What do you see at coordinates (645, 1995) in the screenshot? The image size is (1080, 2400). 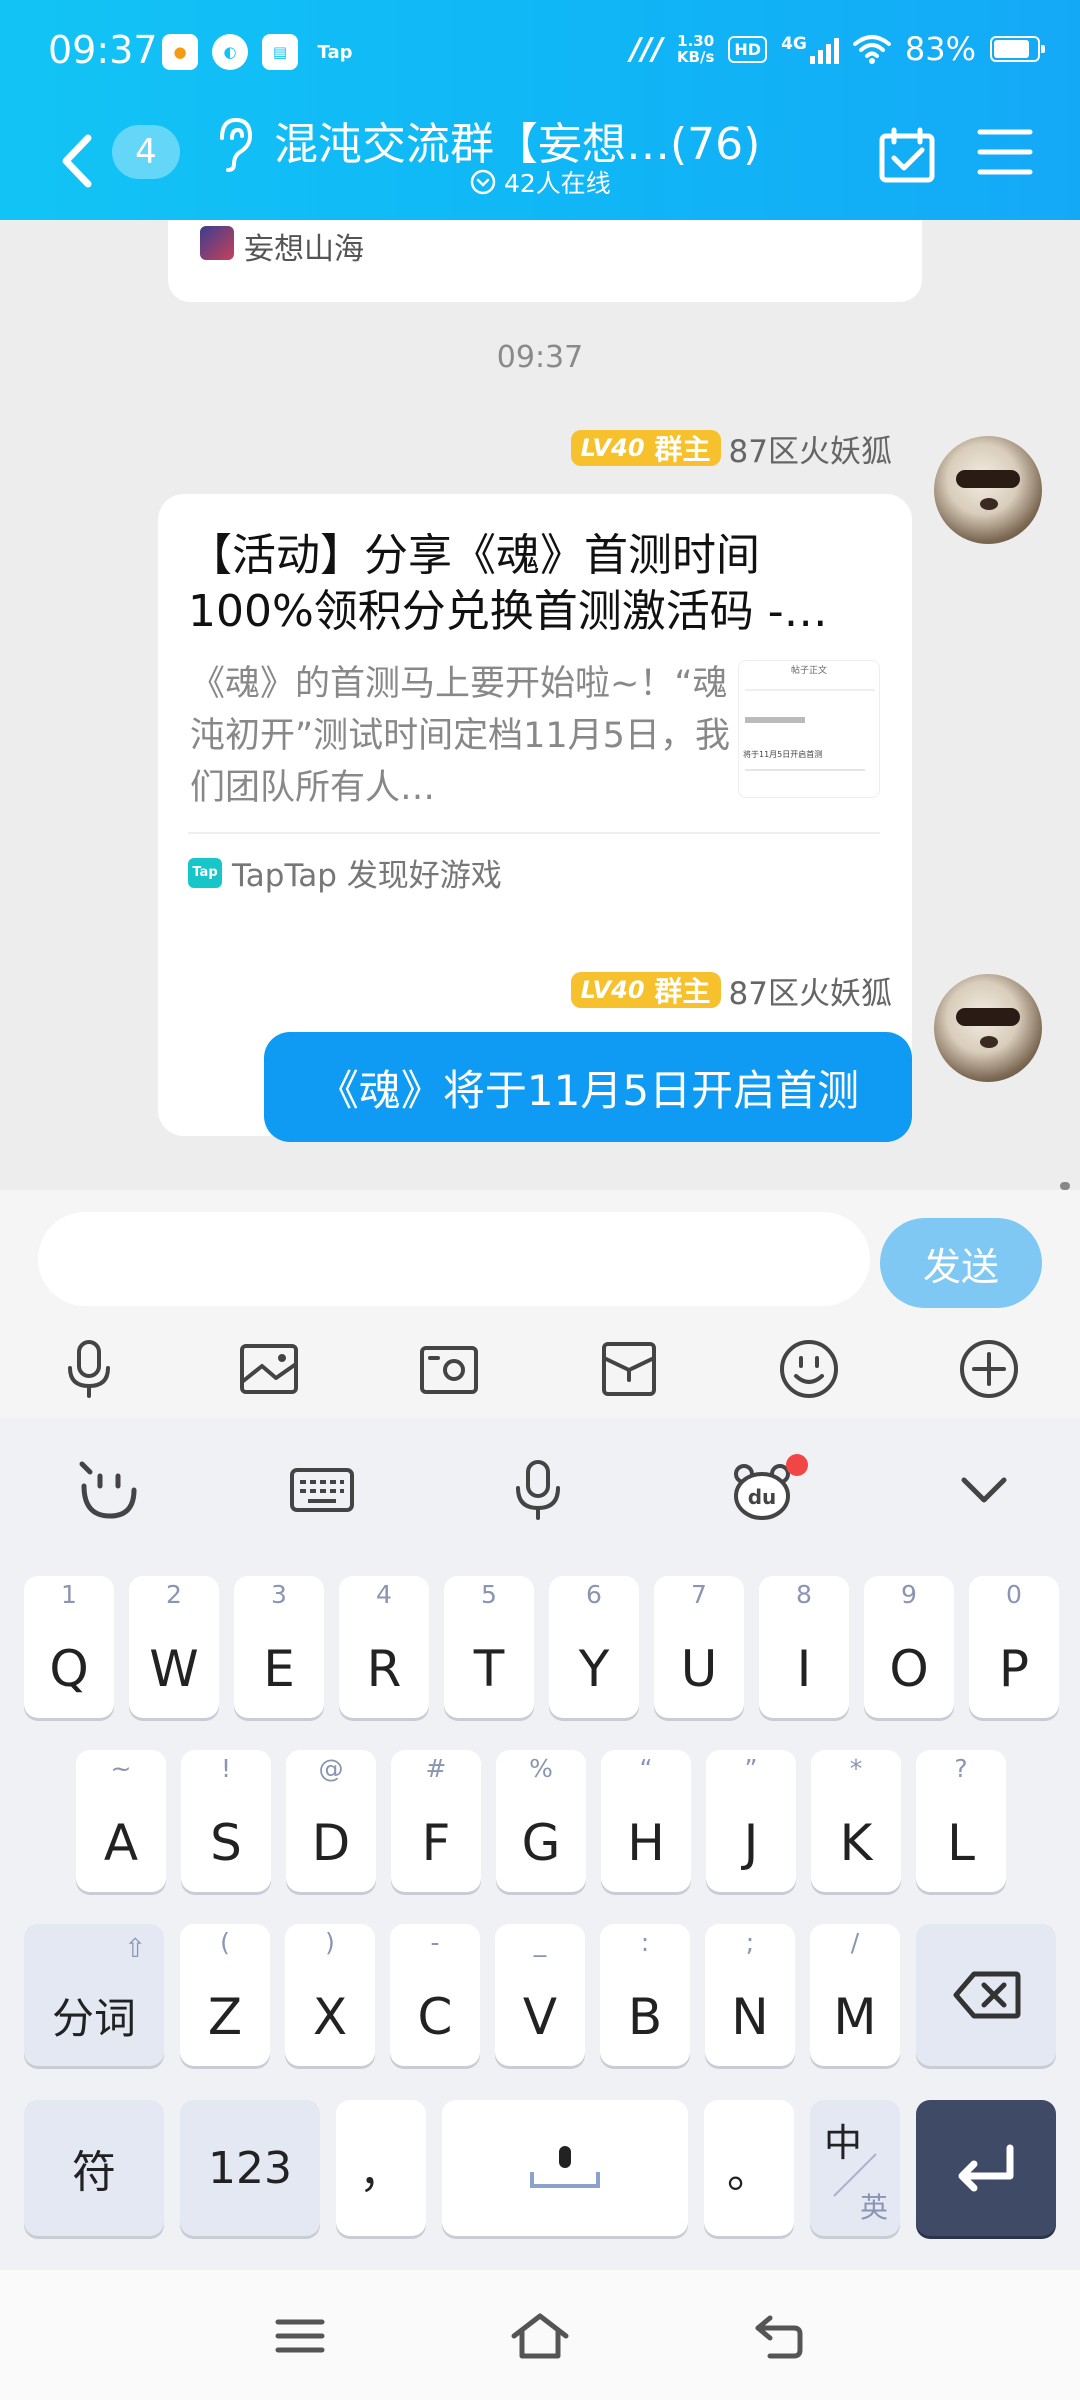 I see `key-b: :B` at bounding box center [645, 1995].